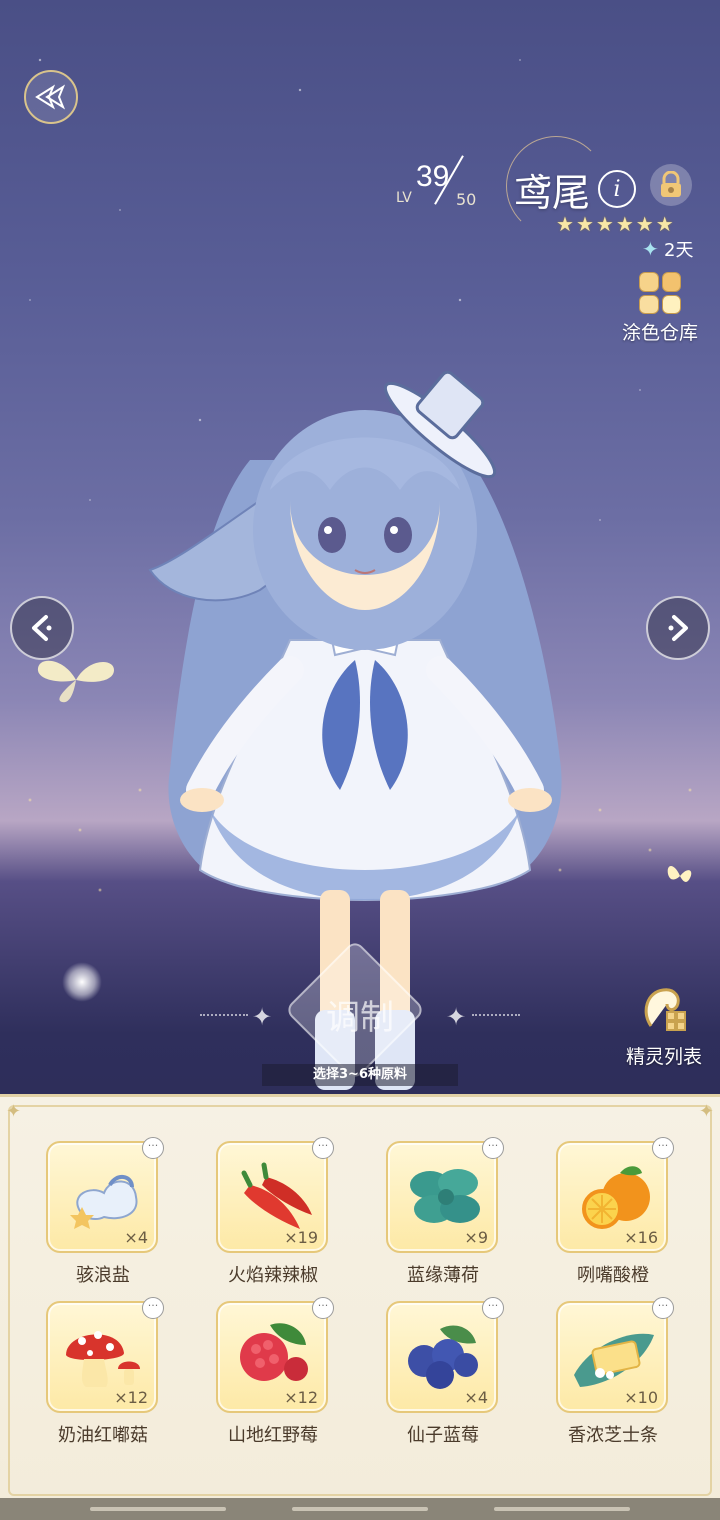 This screenshot has height=1520, width=720. Describe the element at coordinates (456, 1017) in the screenshot. I see `sparkle-right-icon: ✦` at that location.